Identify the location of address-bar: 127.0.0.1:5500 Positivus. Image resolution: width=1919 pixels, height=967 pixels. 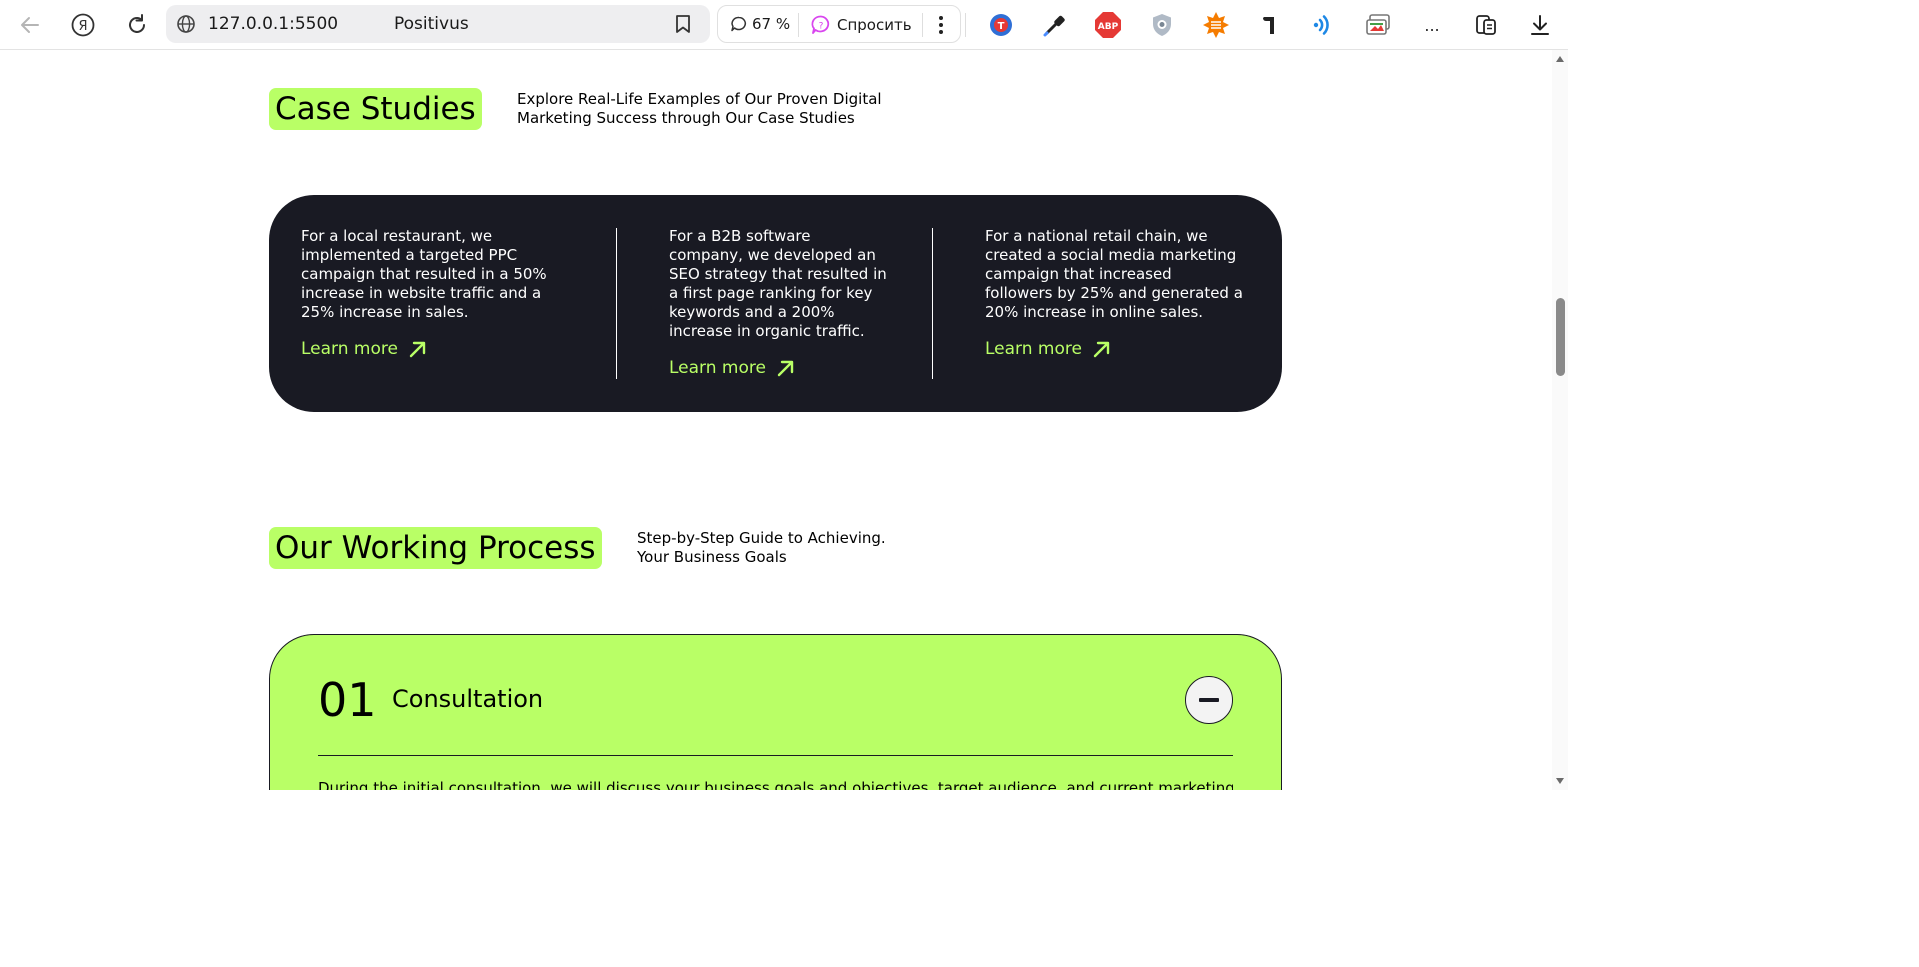
(438, 24).